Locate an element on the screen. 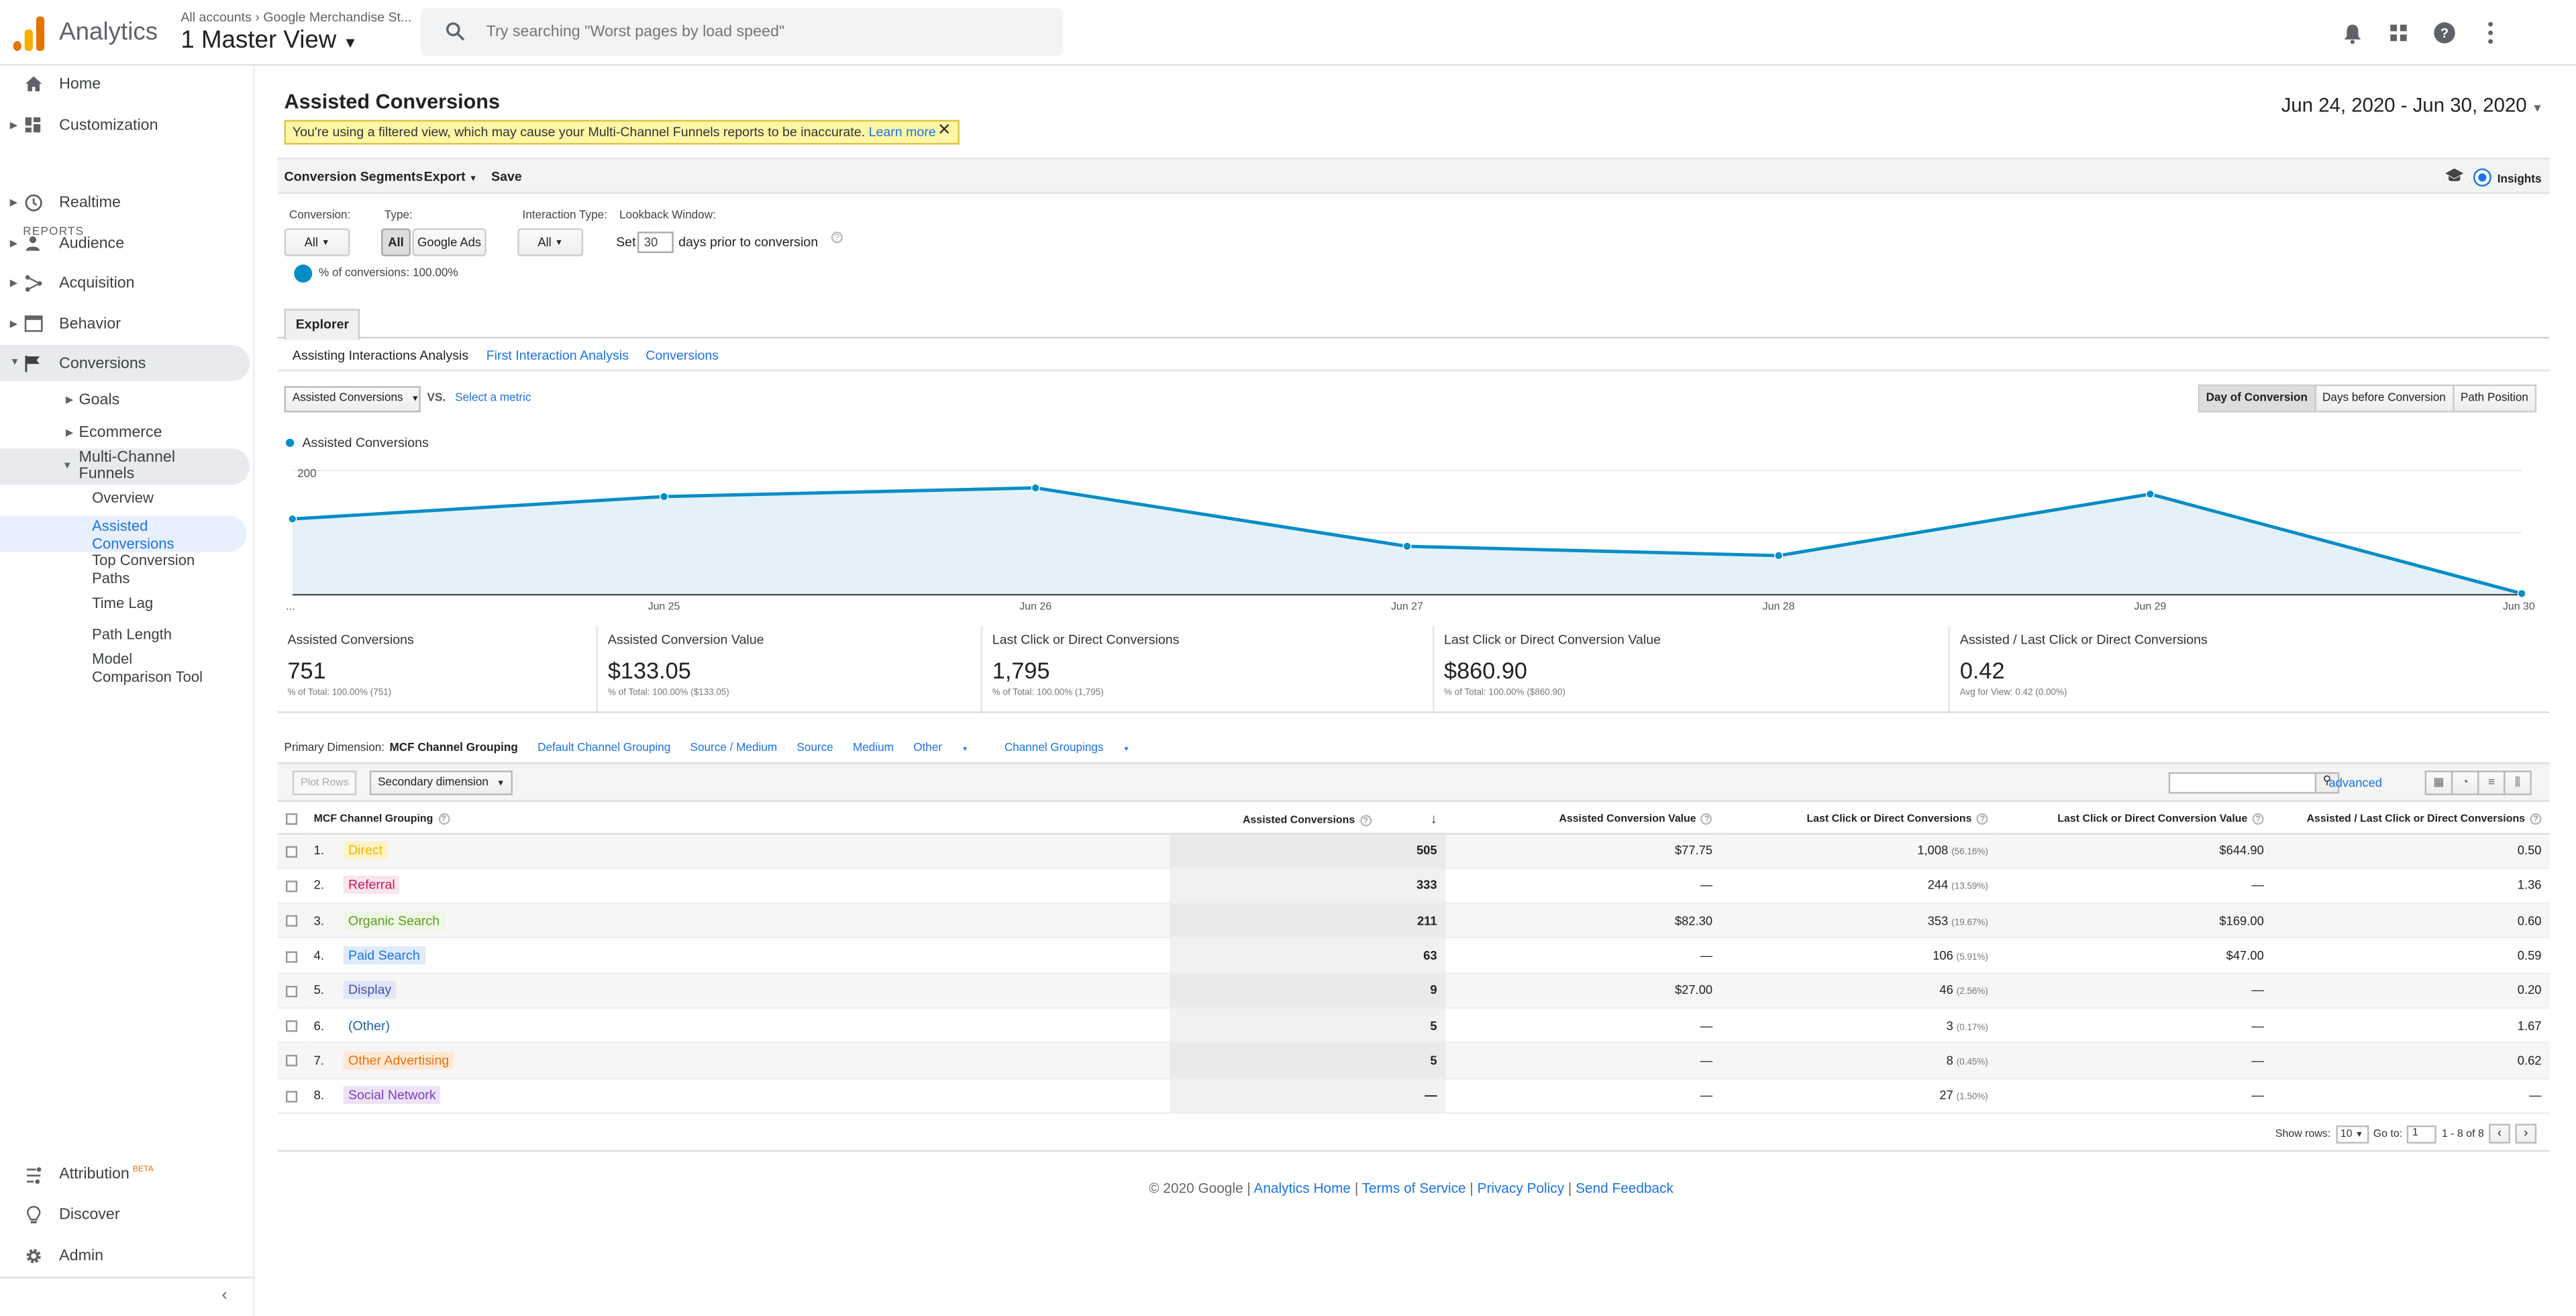  conversion-dropdown: All ▼ is located at coordinates (317, 242).